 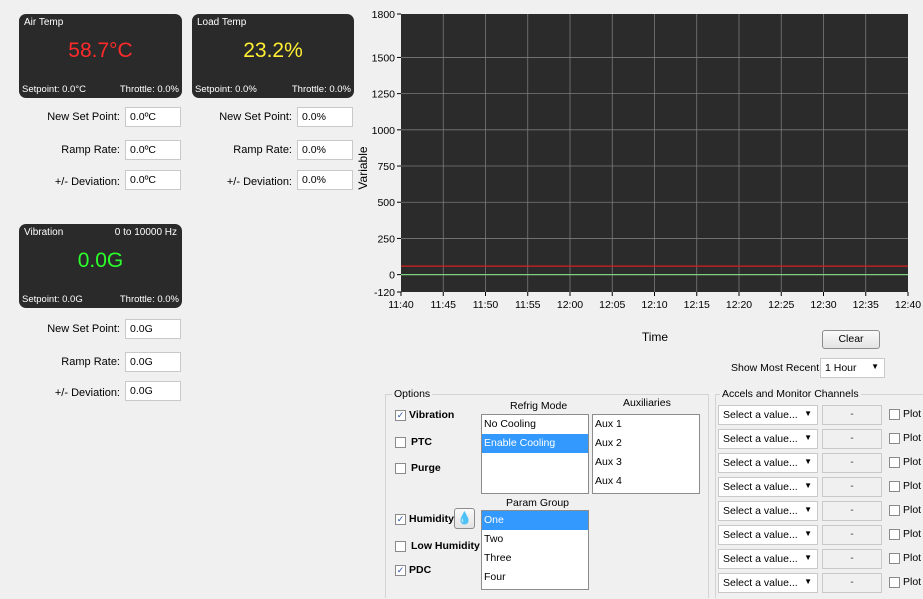 I want to click on vibration-throttle: Throttle: 0.0%, so click(x=149, y=299).